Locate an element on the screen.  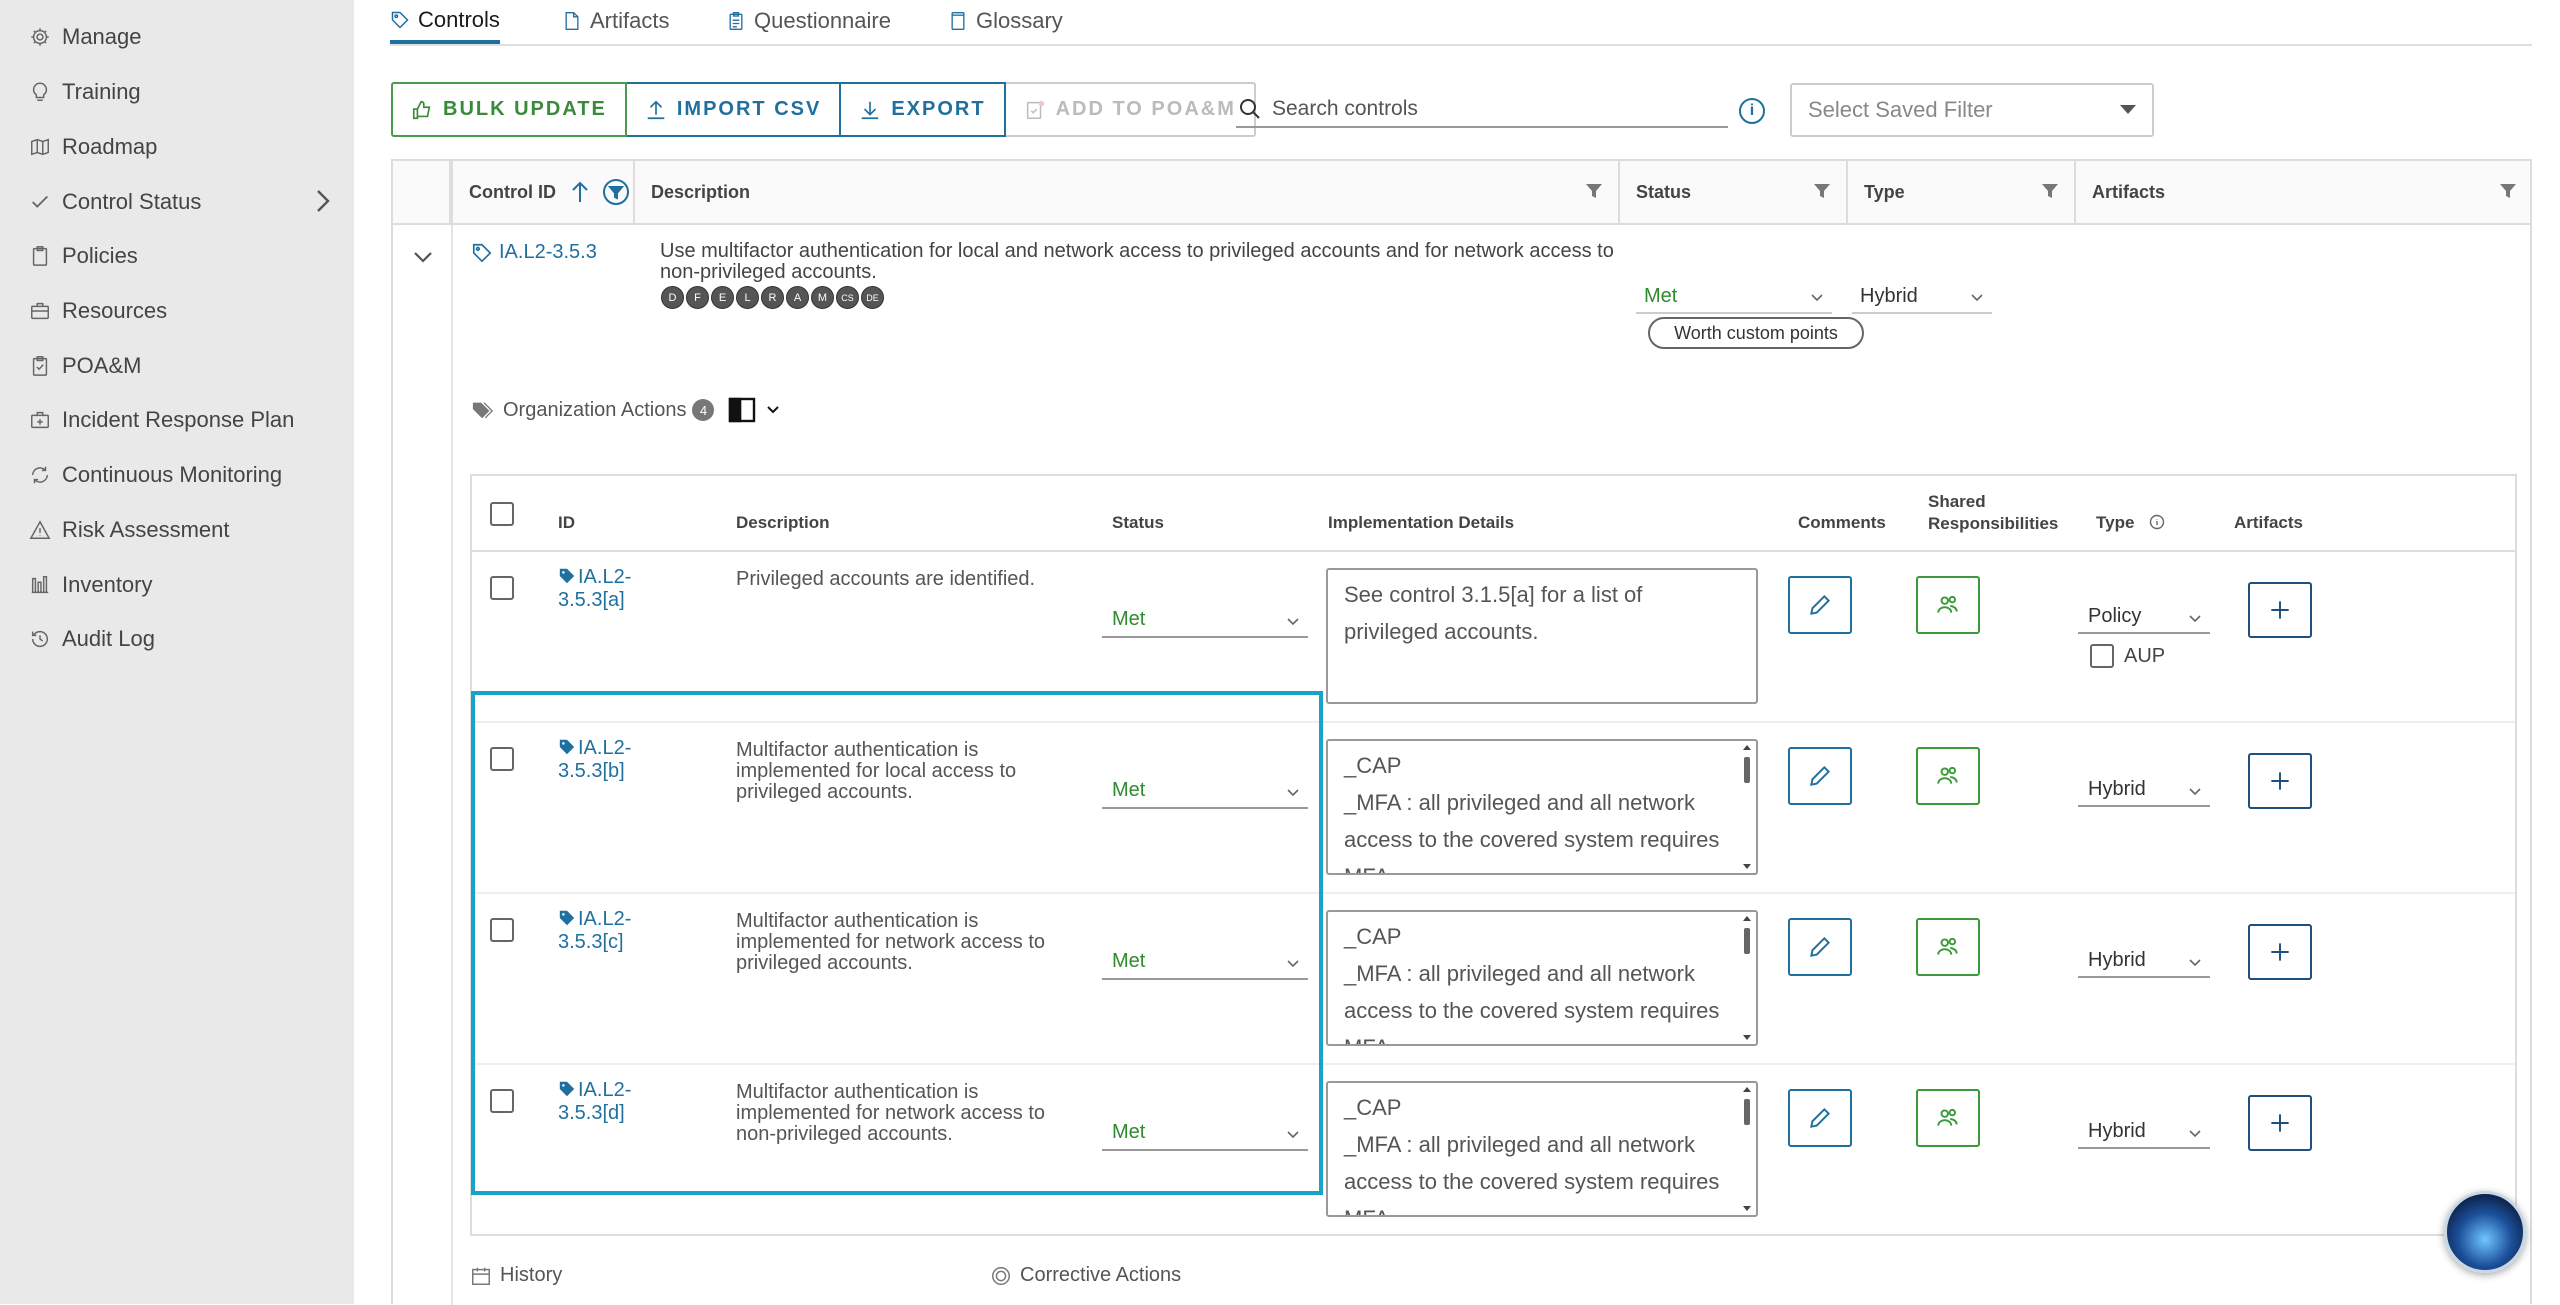
aup-checkbox-row: AUP is located at coordinates (2127, 656).